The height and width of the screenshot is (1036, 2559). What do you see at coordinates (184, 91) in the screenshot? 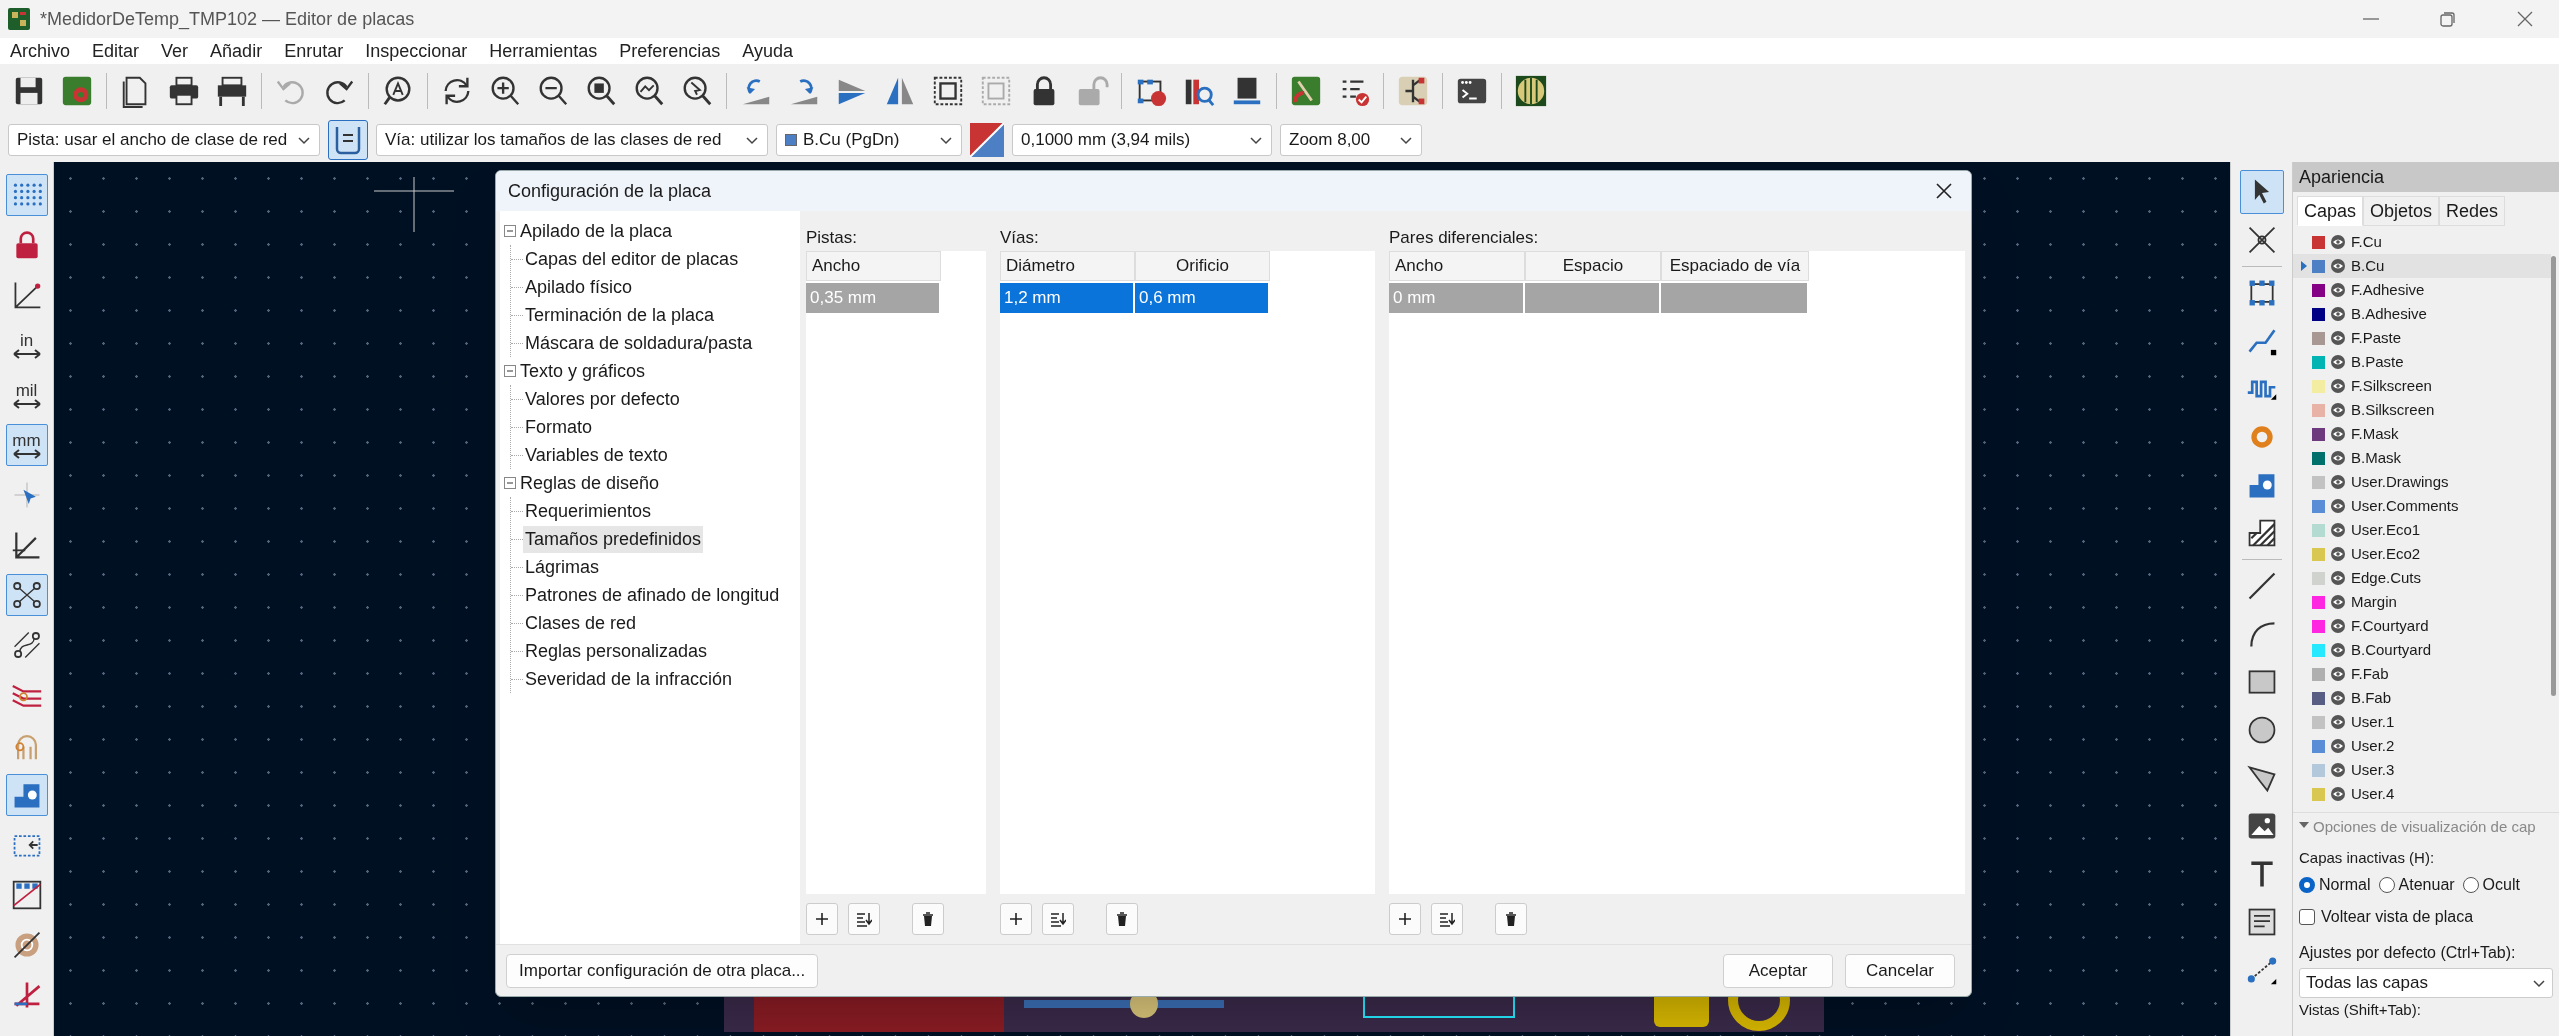
I see `printer-icon` at bounding box center [184, 91].